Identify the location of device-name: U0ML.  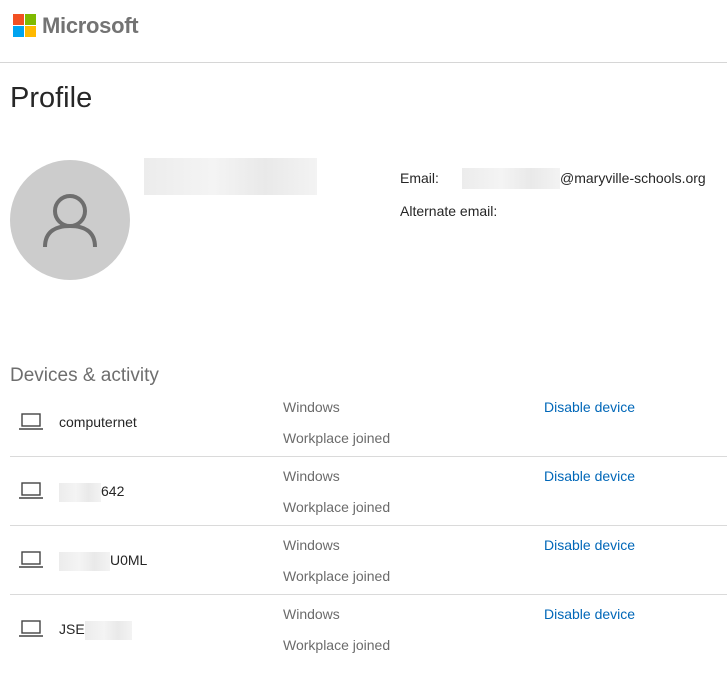
(103, 561).